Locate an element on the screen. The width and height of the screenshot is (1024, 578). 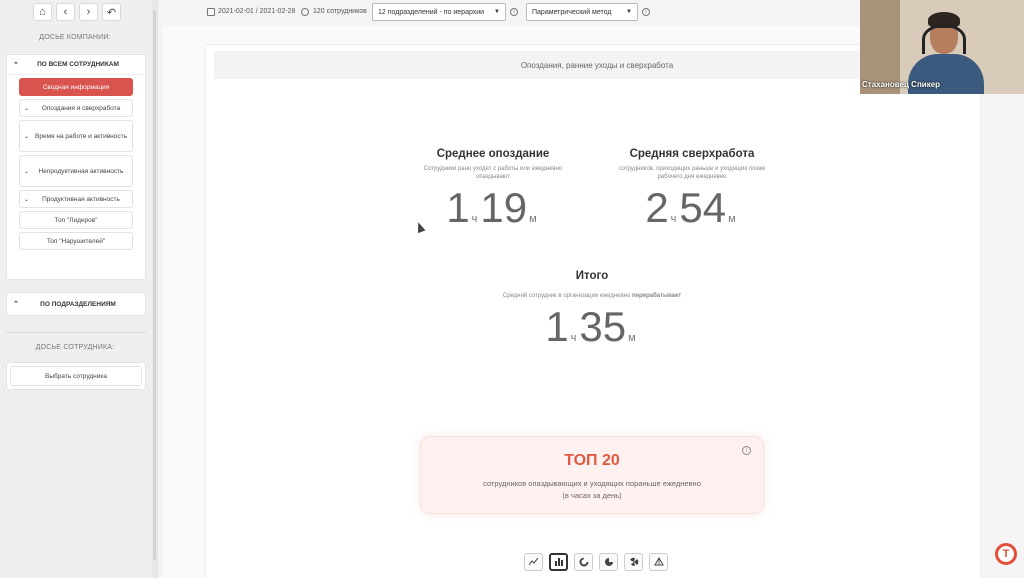
late-hours: 1 is located at coordinates (458, 207).